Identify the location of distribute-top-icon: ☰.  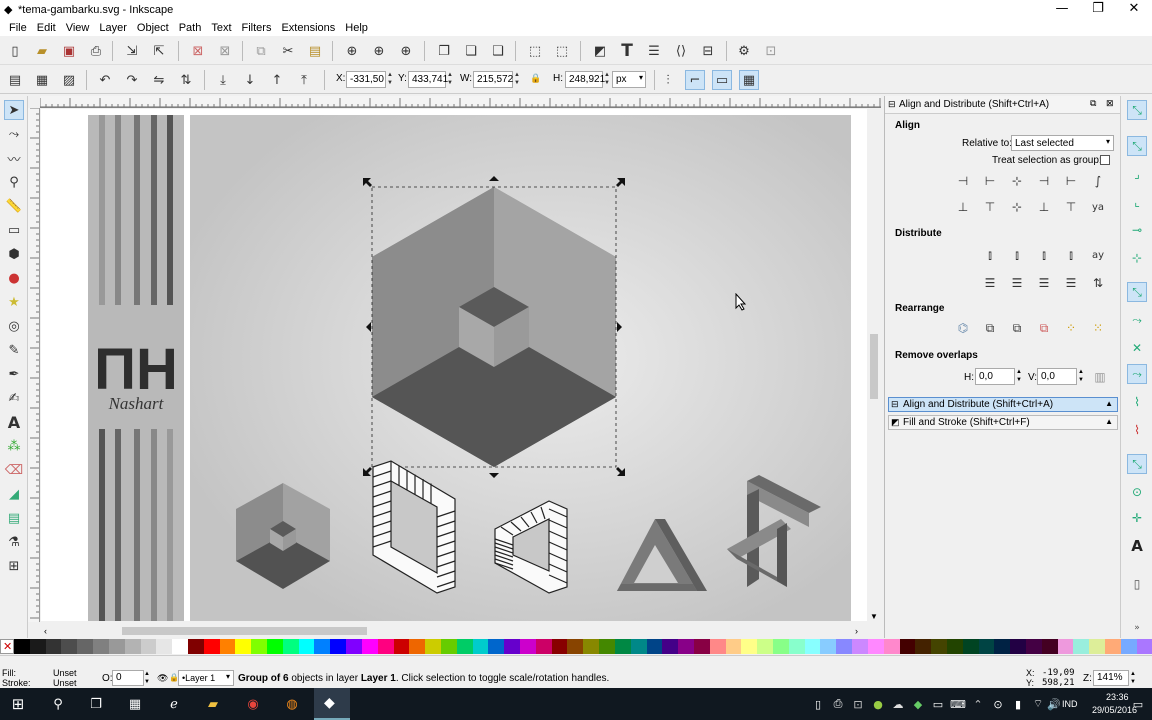
(990, 283).